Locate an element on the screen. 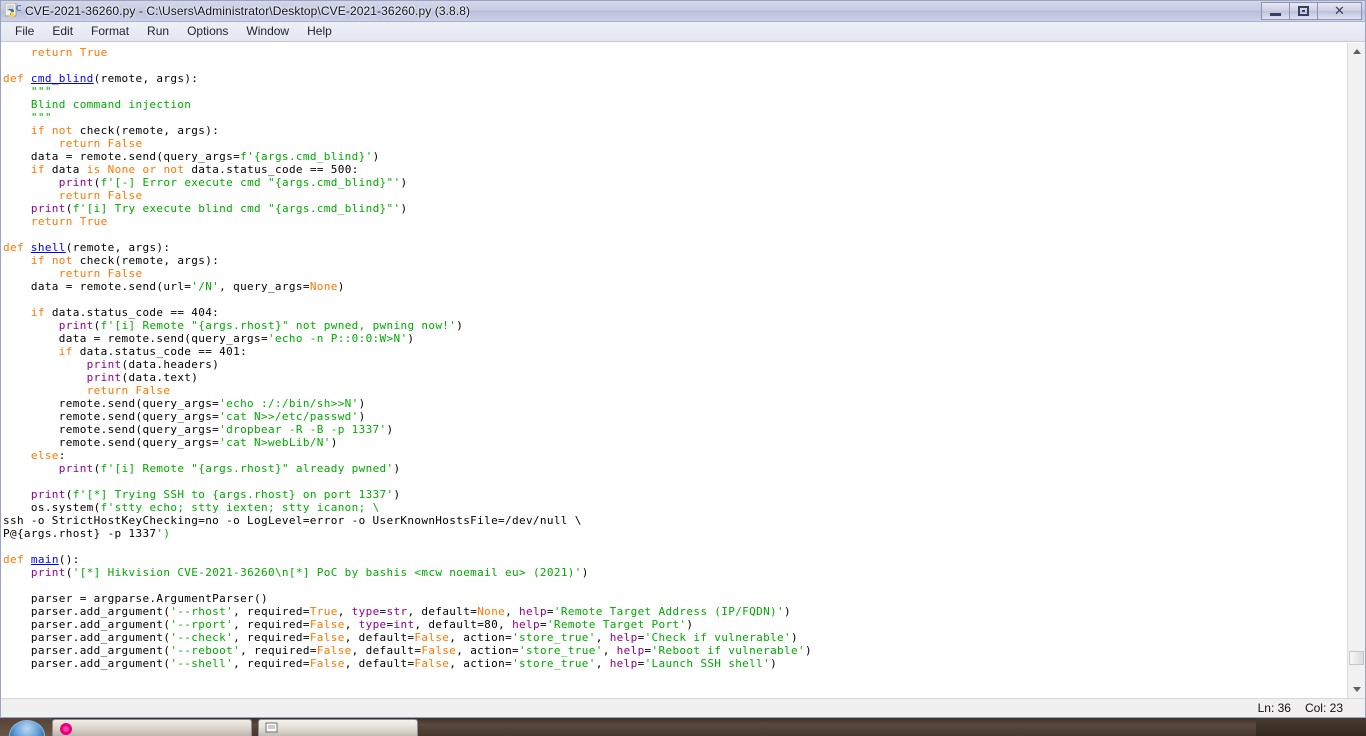 The height and width of the screenshot is (736, 1366). scroll-down-arrow is located at coordinates (1356, 689).